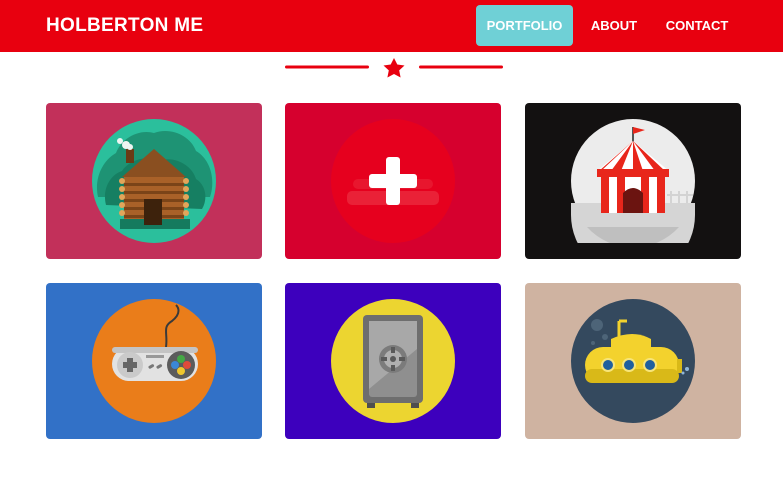 The width and height of the screenshot is (783, 497). I want to click on portfolio-card-circus, so click(633, 181).